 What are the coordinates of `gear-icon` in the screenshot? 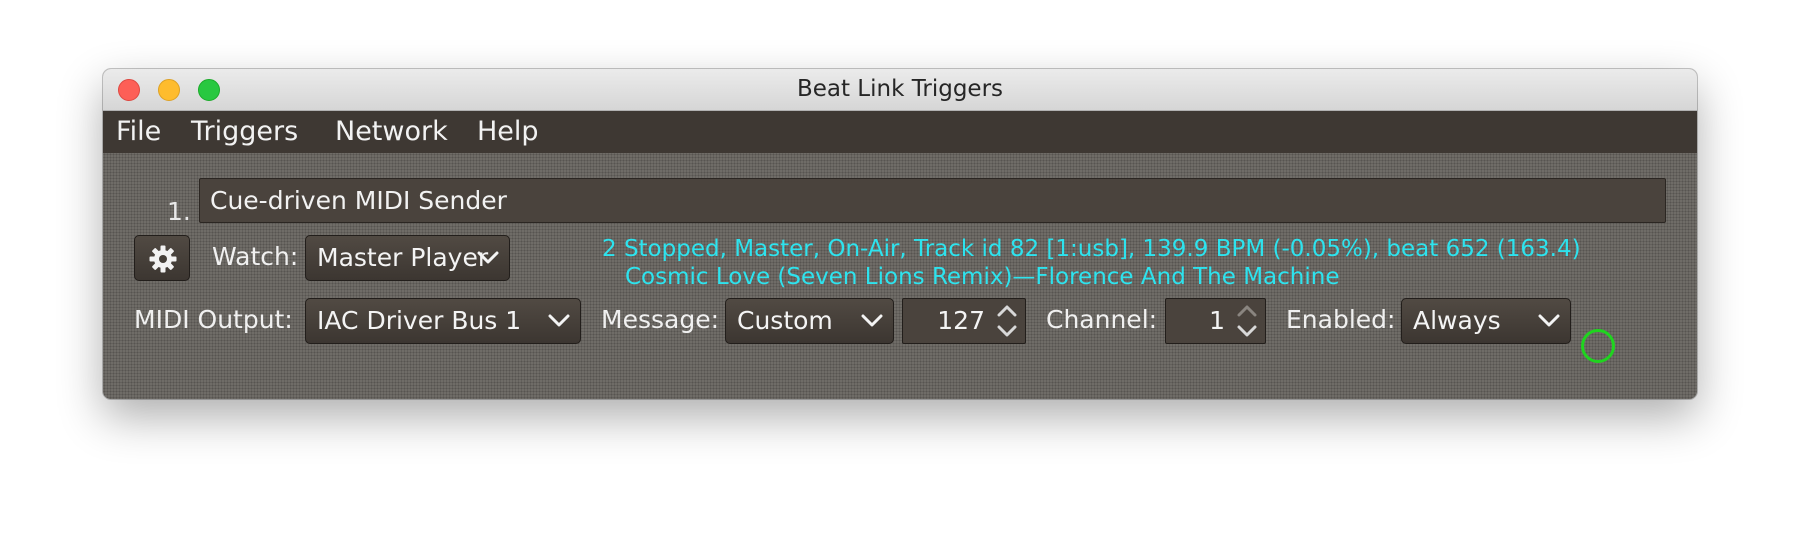 It's located at (163, 259).